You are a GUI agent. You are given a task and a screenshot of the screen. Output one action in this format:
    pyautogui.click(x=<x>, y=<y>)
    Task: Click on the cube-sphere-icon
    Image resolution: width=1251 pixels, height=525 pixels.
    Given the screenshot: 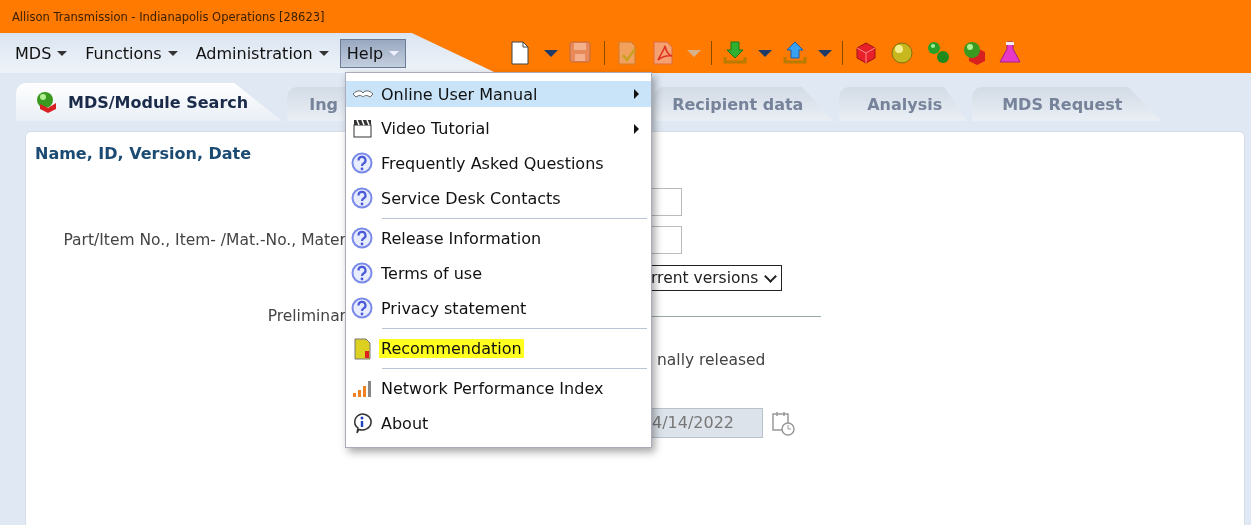 What is the action you would take?
    pyautogui.click(x=974, y=53)
    